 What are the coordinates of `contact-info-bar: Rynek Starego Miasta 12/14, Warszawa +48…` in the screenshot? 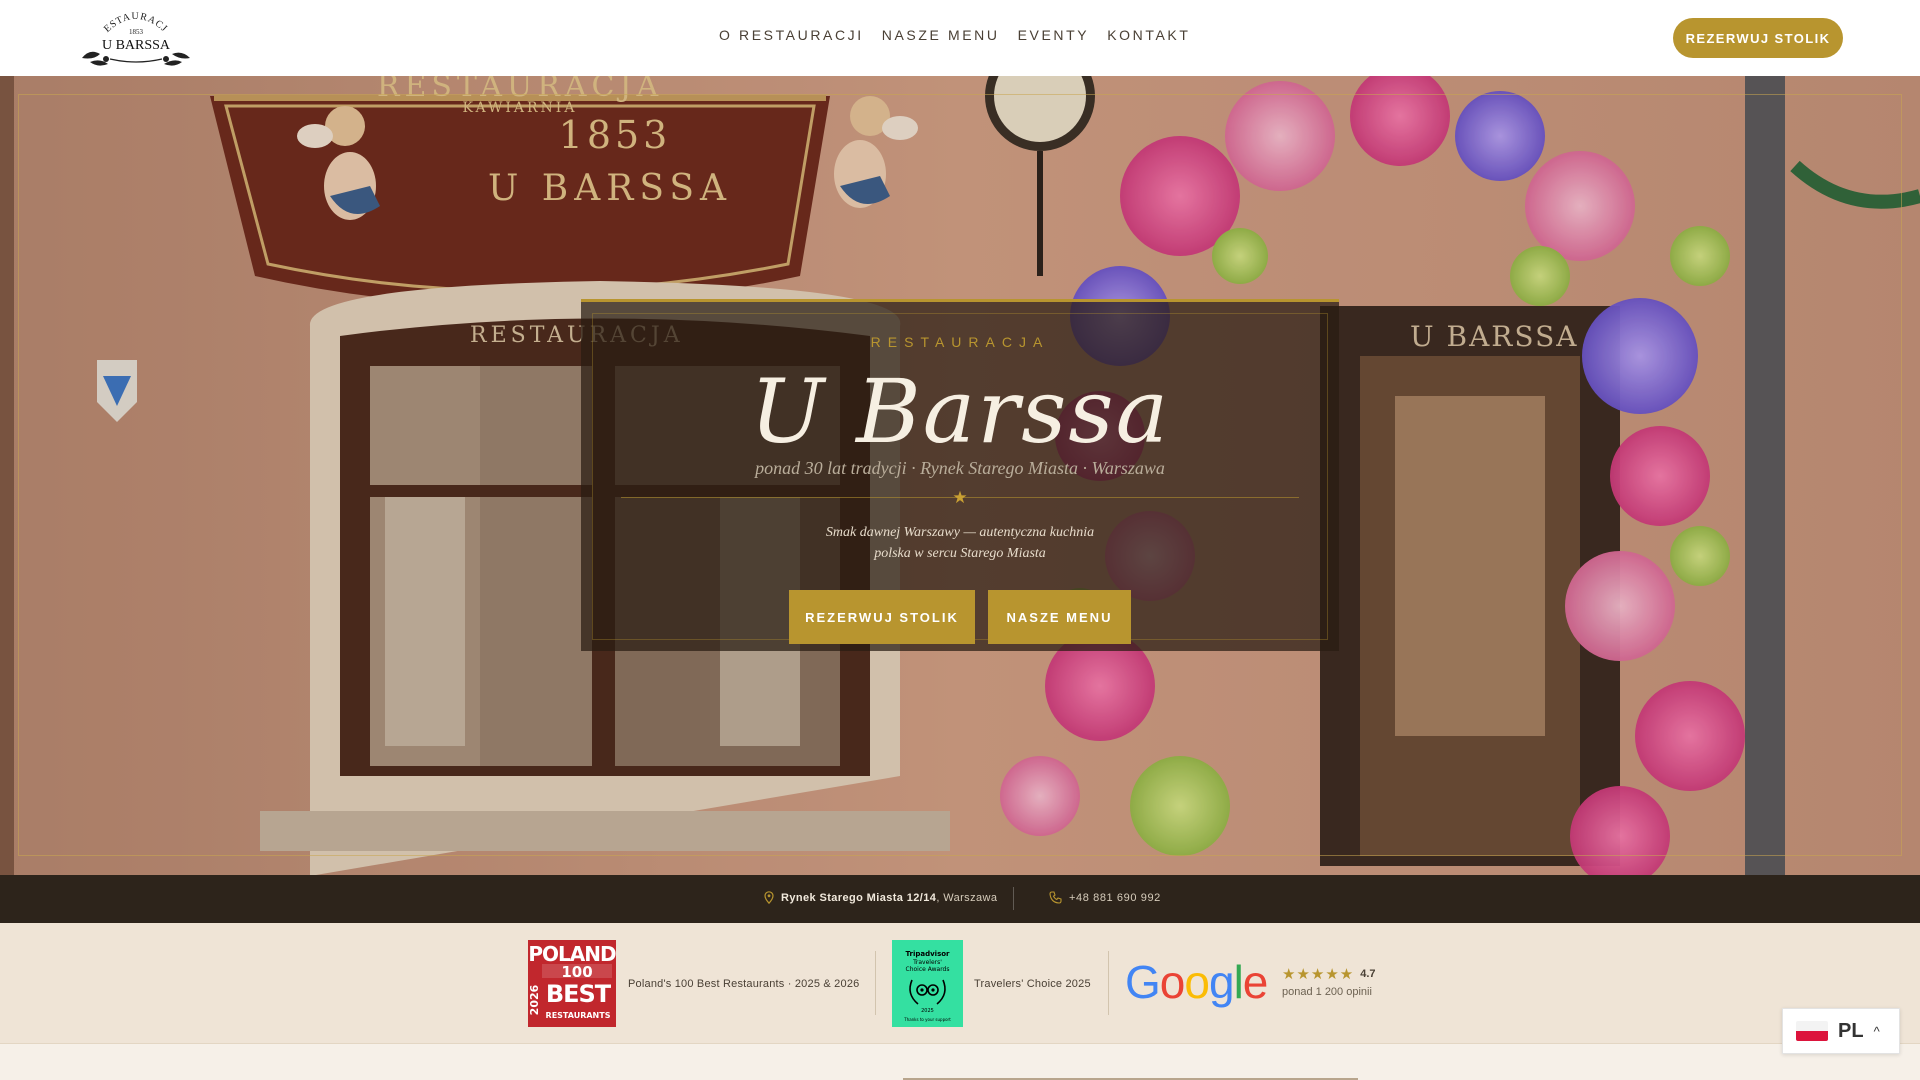 It's located at (960, 899).